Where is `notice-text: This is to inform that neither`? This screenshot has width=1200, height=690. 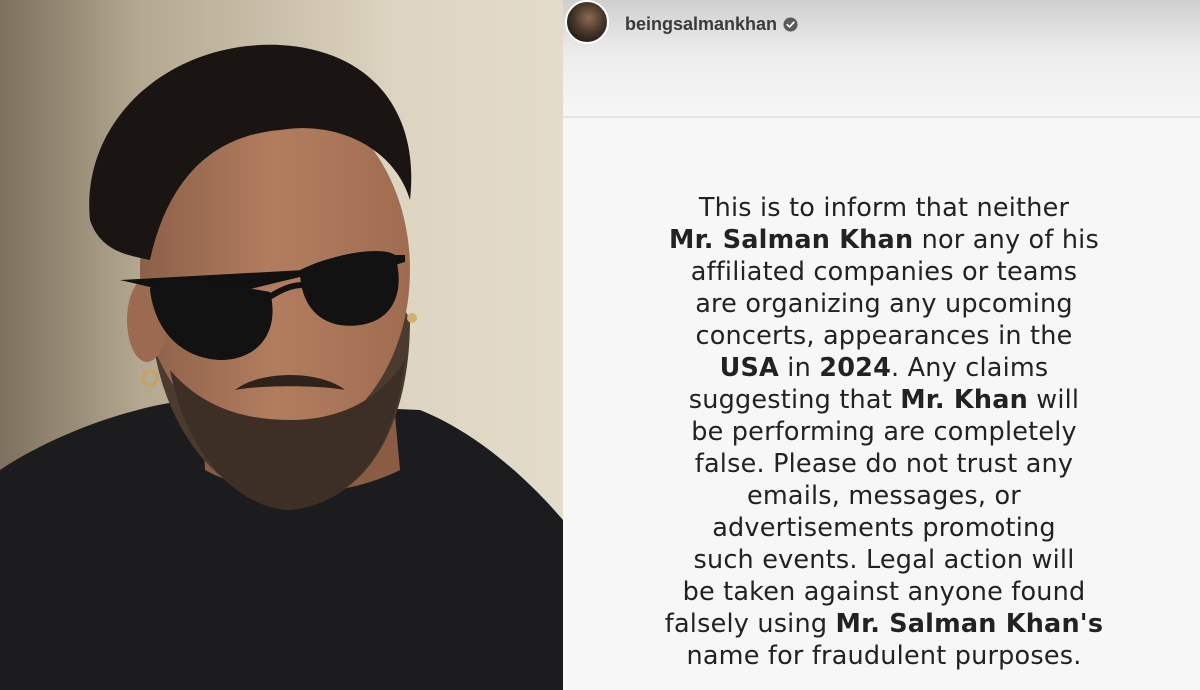
notice-text: This is to inform that neither is located at coordinates (884, 208).